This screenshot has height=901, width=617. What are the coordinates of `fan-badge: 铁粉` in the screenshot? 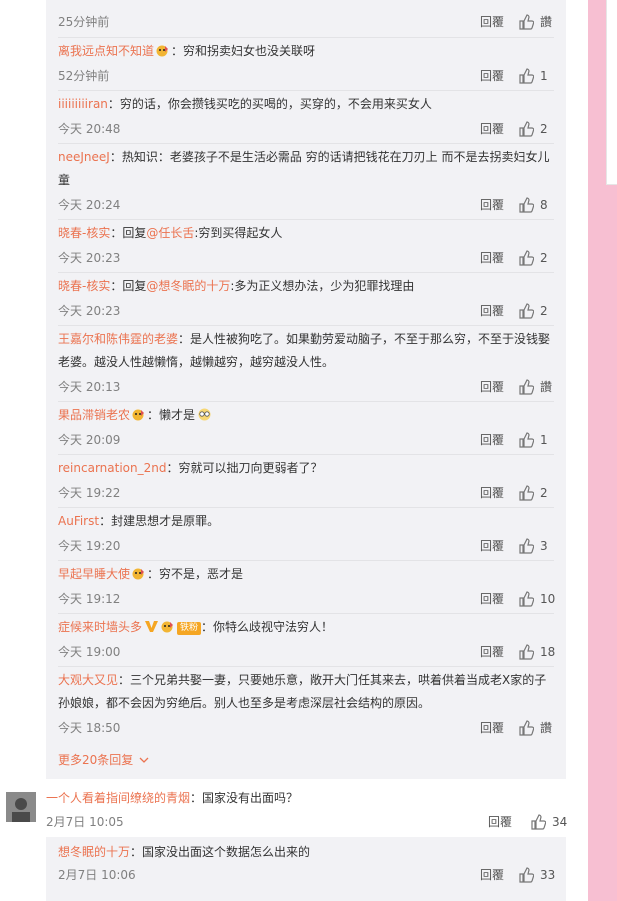 It's located at (189, 628).